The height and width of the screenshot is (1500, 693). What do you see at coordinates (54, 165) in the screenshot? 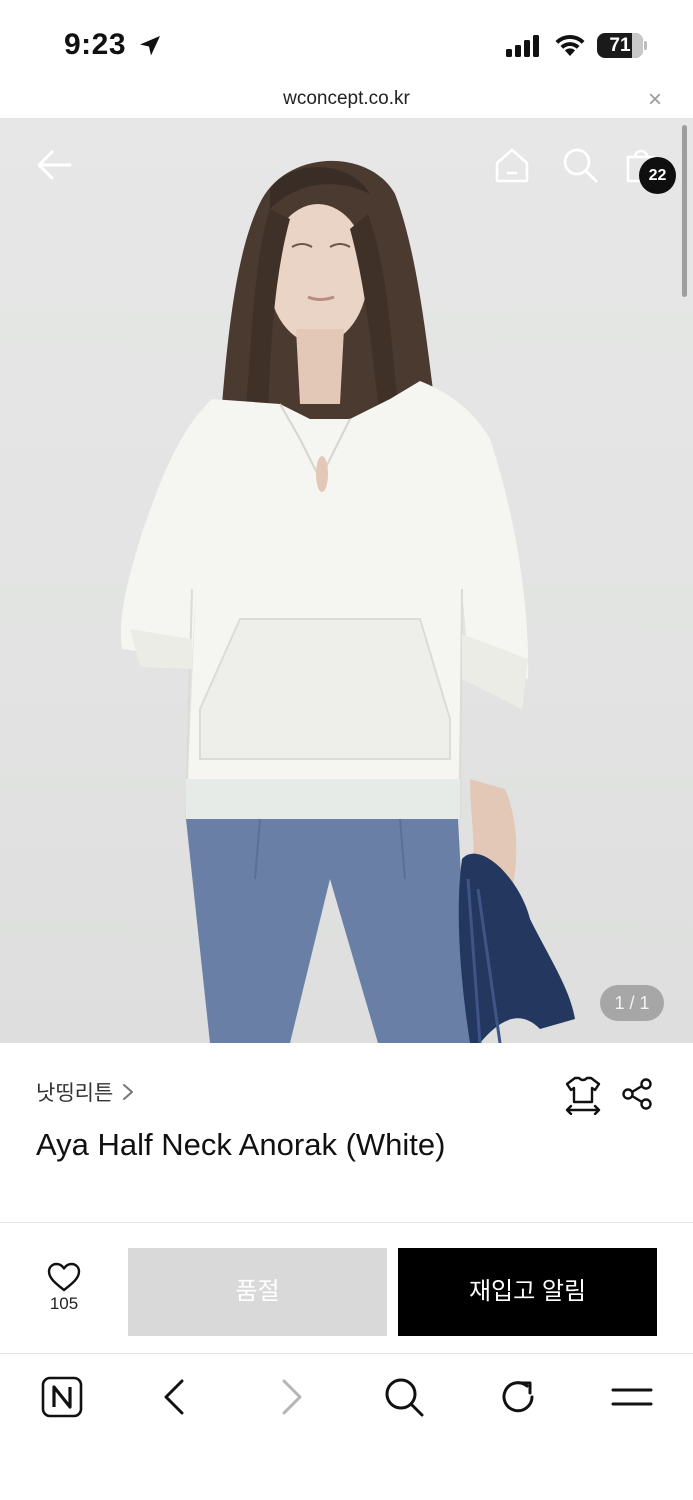
I see `back-arrow-icon` at bounding box center [54, 165].